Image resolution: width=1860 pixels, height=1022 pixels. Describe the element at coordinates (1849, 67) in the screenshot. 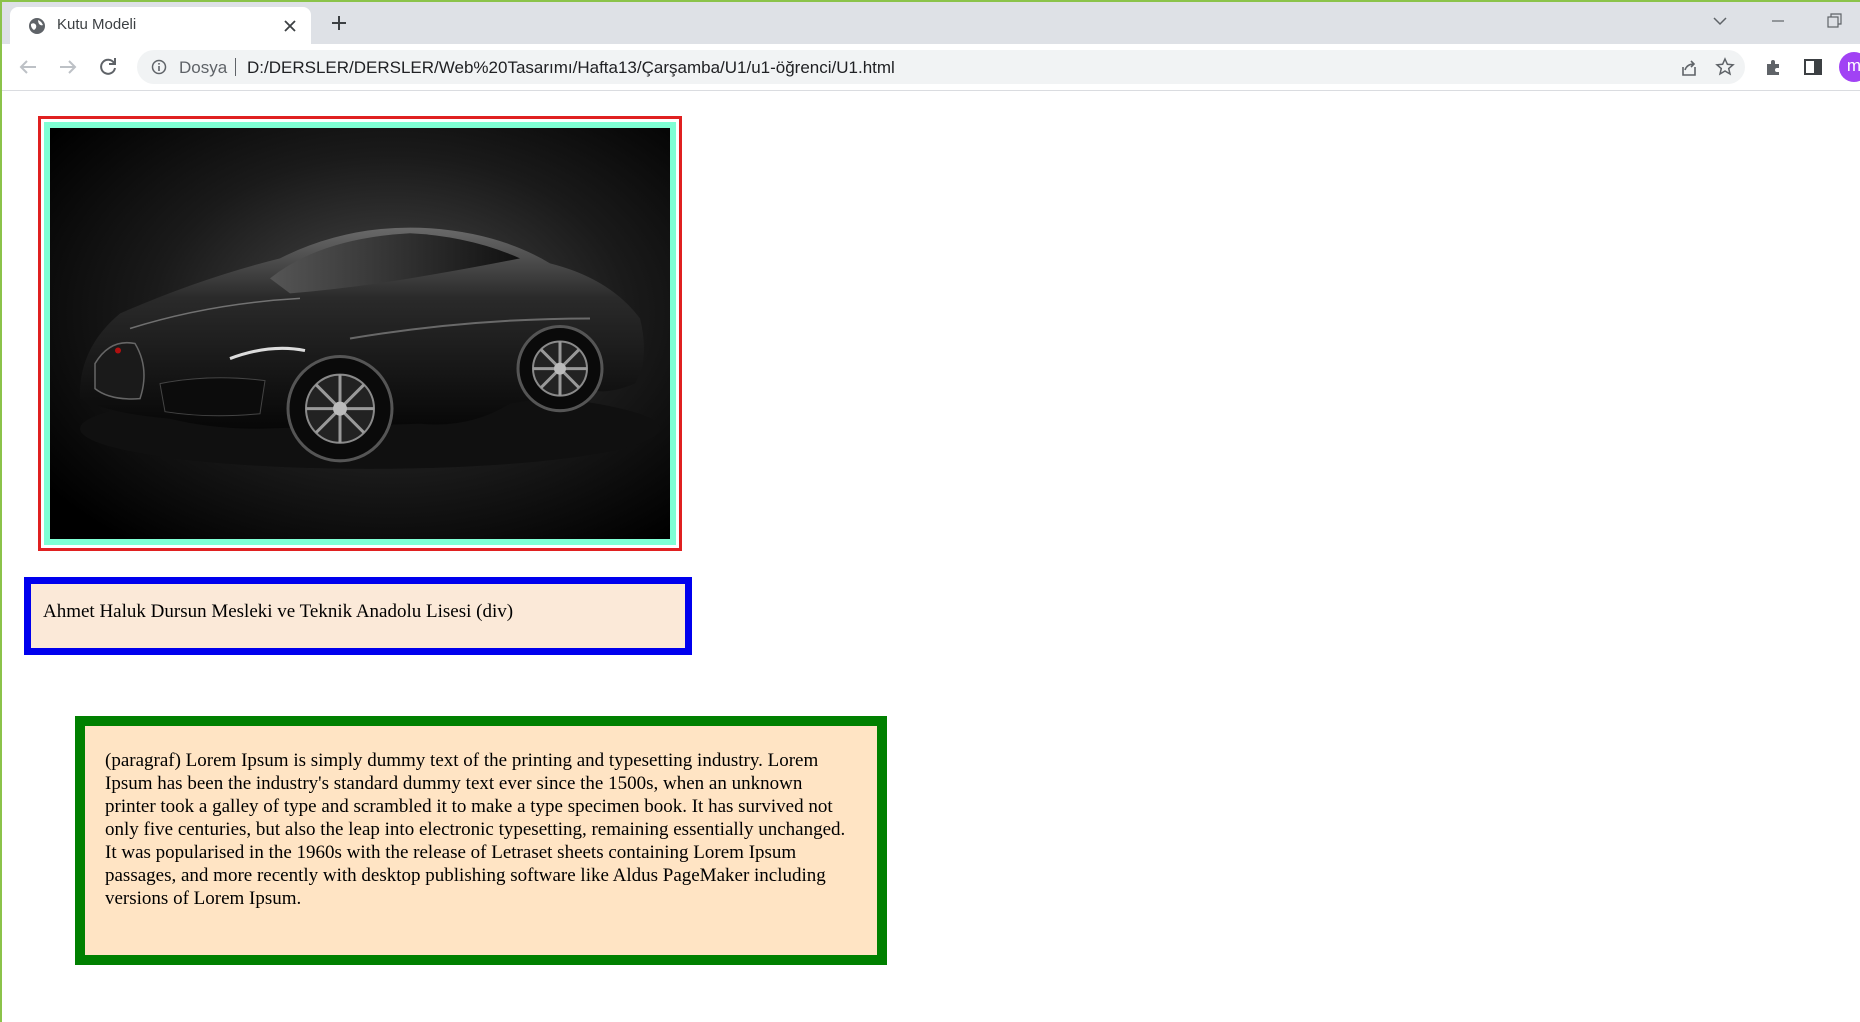

I see `profile-avatar: m` at that location.